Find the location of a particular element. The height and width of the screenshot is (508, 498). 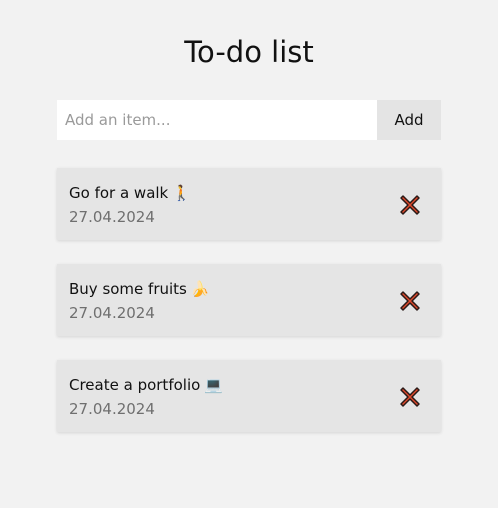

page-title: To-do list is located at coordinates (249, 52).